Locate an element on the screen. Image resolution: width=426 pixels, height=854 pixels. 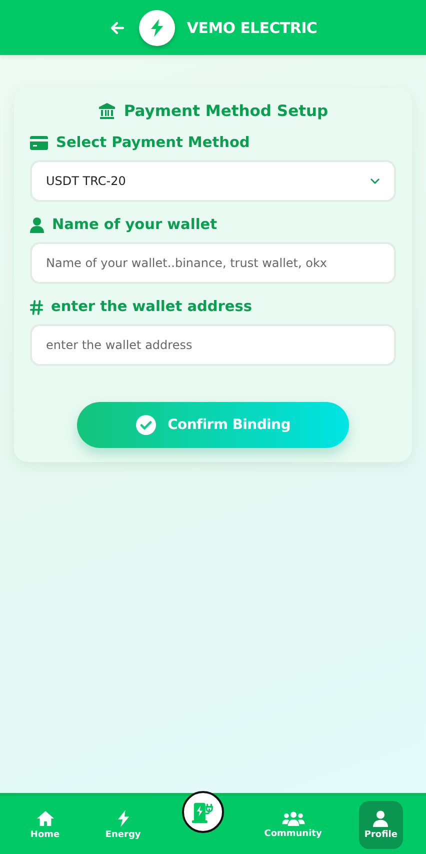
input-field: Name of your wallet..binance, trust wallet, okx is located at coordinates (213, 263).